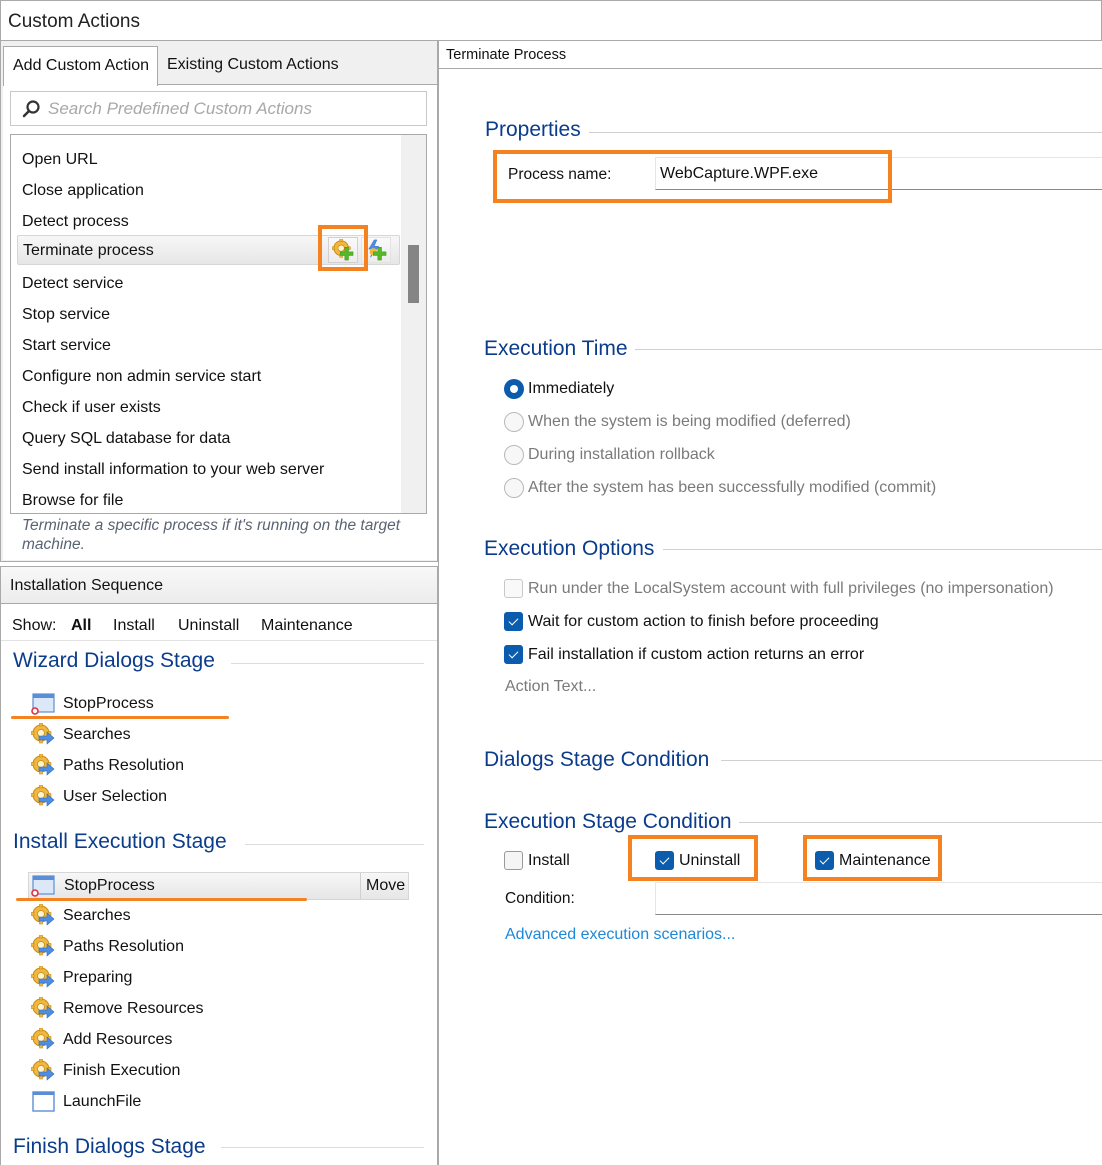 This screenshot has height=1165, width=1102. I want to click on highlight-uninstall, so click(693, 858).